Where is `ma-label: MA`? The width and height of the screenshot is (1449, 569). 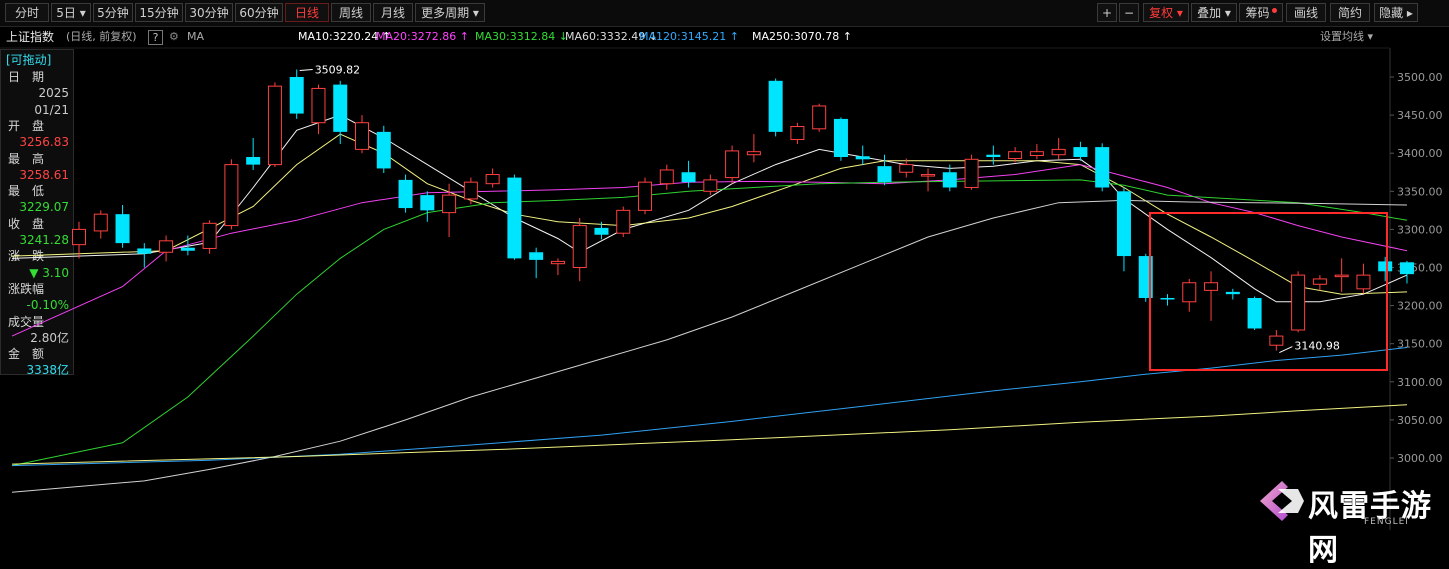 ma-label: MA is located at coordinates (196, 36).